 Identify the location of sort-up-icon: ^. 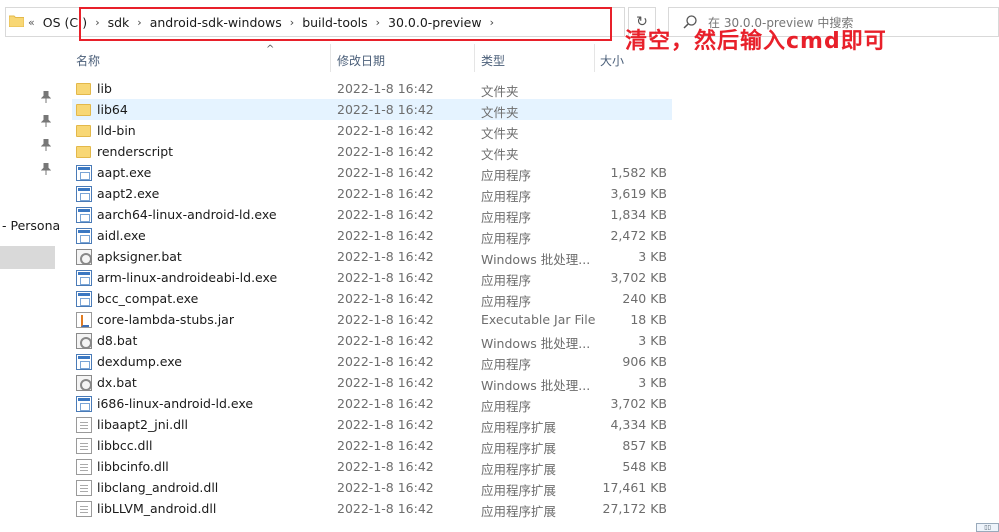
(270, 49).